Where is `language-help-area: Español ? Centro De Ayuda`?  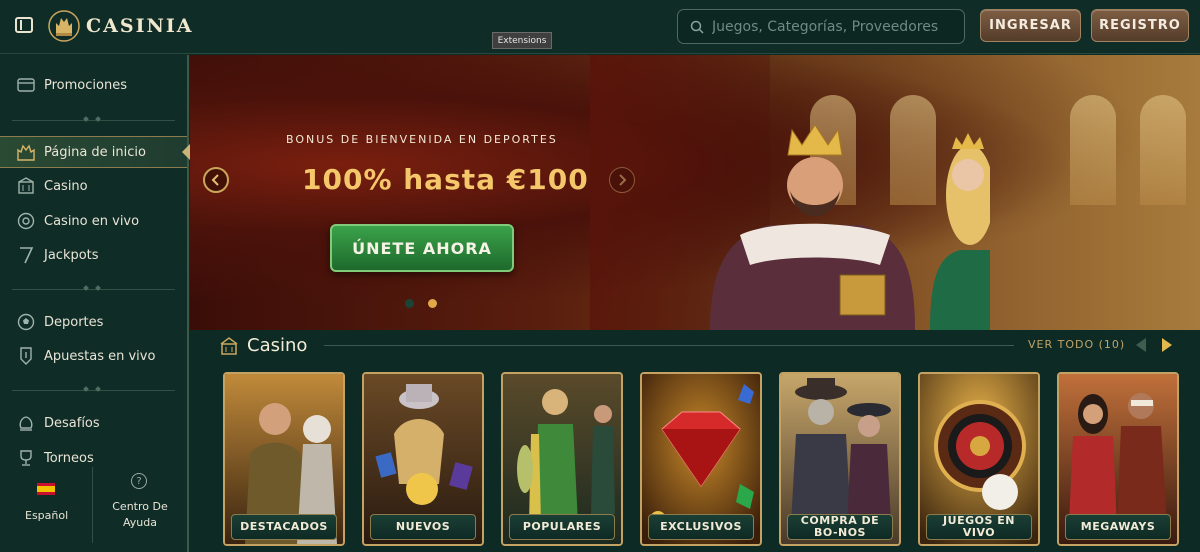
language-help-area: Español ? Centro De Ayuda is located at coordinates (93, 509).